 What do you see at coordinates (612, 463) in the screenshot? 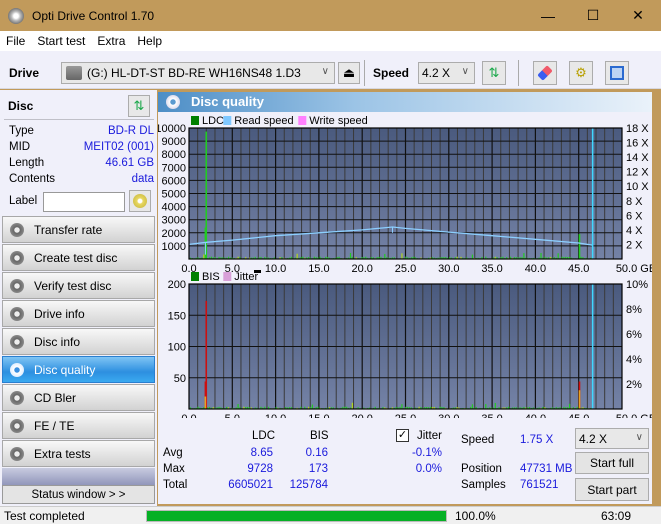
I see `start-full-button: Start full` at bounding box center [612, 463].